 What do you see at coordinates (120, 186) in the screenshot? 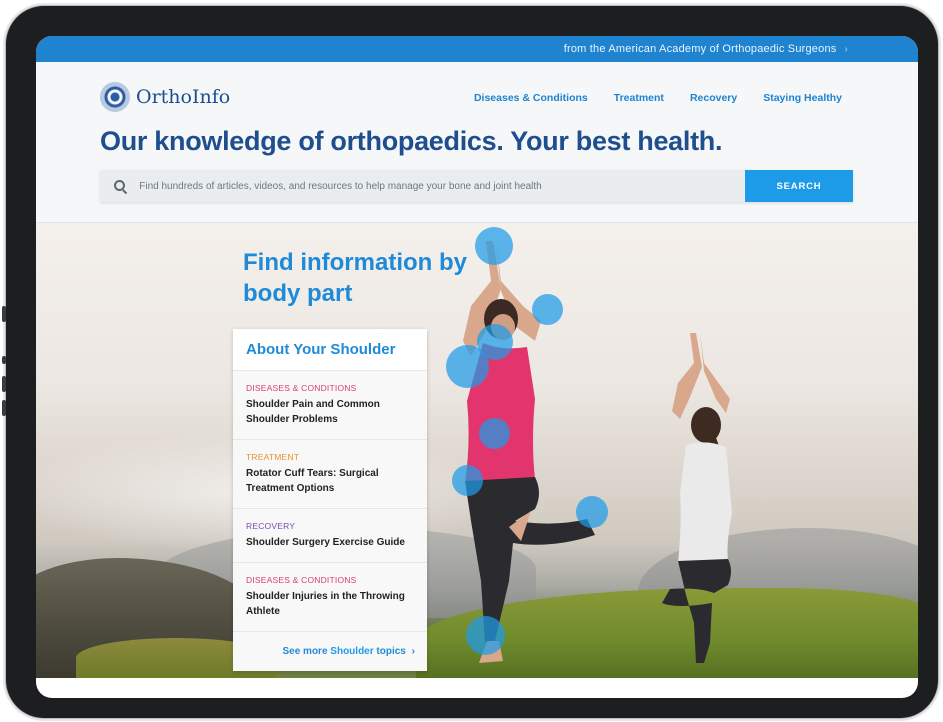
I see `search-icon` at bounding box center [120, 186].